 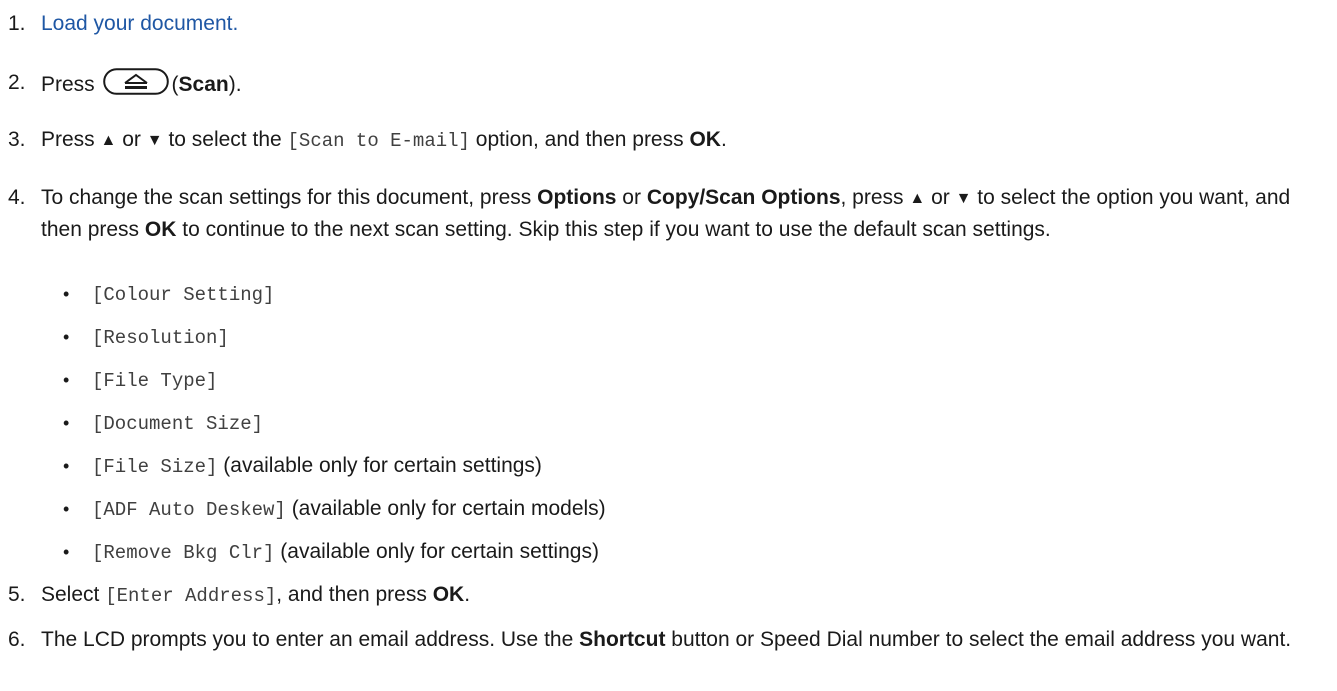 I want to click on scan-label: Scan, so click(x=203, y=84).